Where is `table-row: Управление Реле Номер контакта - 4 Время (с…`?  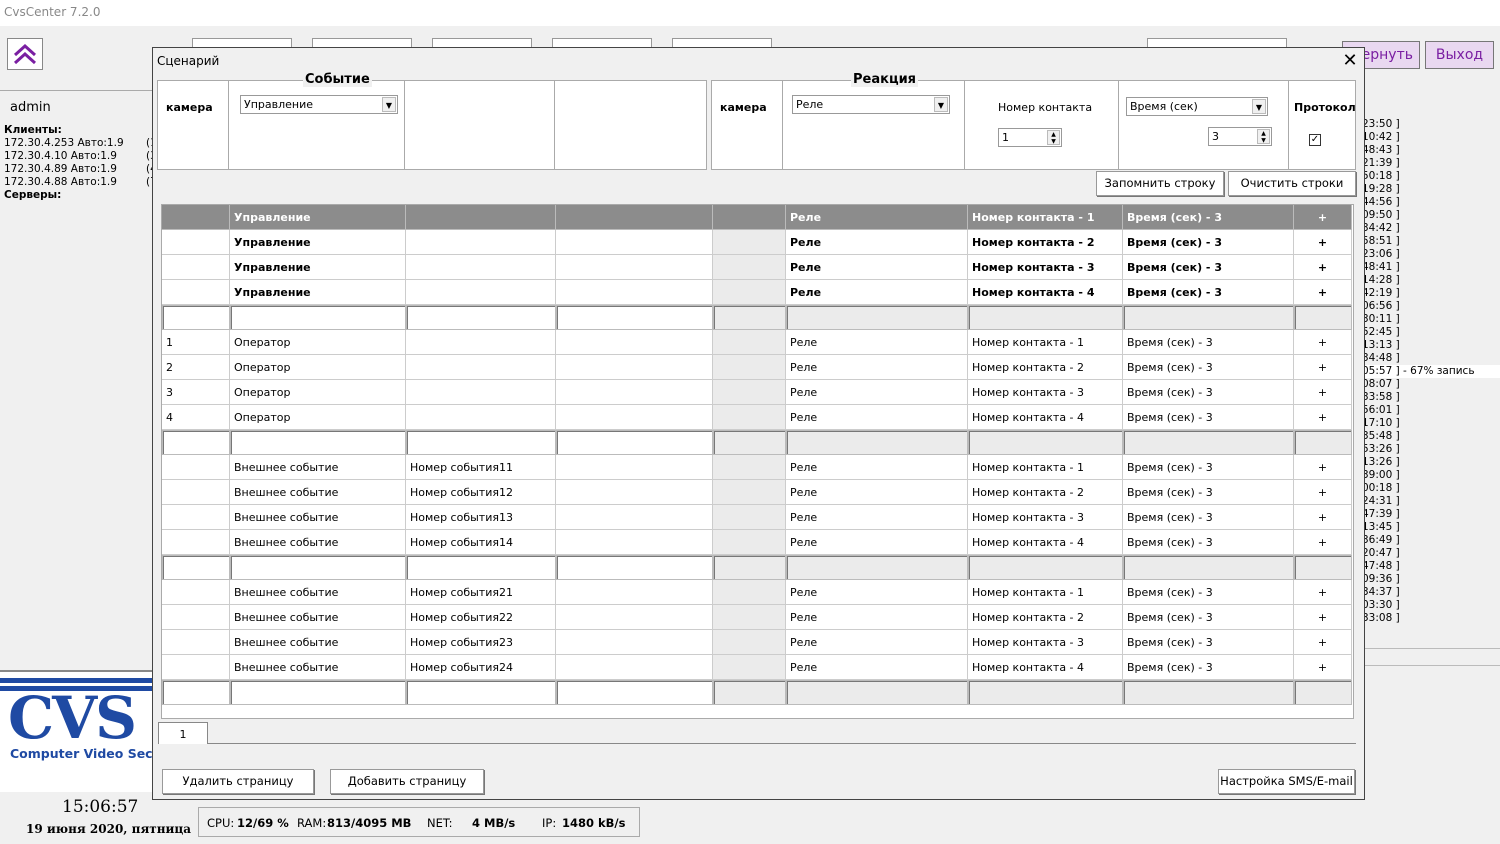
table-row: Управление Реле Номер контакта - 4 Время (с… is located at coordinates (757, 292).